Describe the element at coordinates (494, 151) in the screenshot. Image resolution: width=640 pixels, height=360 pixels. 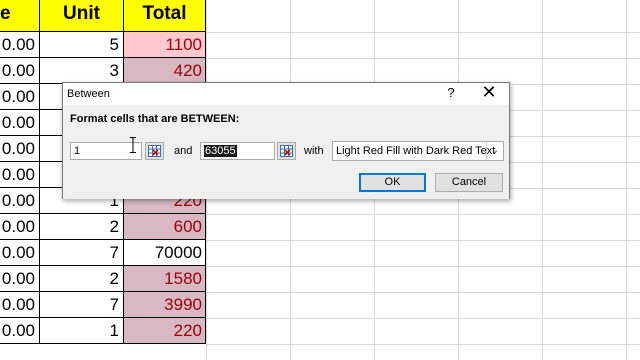
I see `dropdown-arrow-icon: ⌄` at that location.